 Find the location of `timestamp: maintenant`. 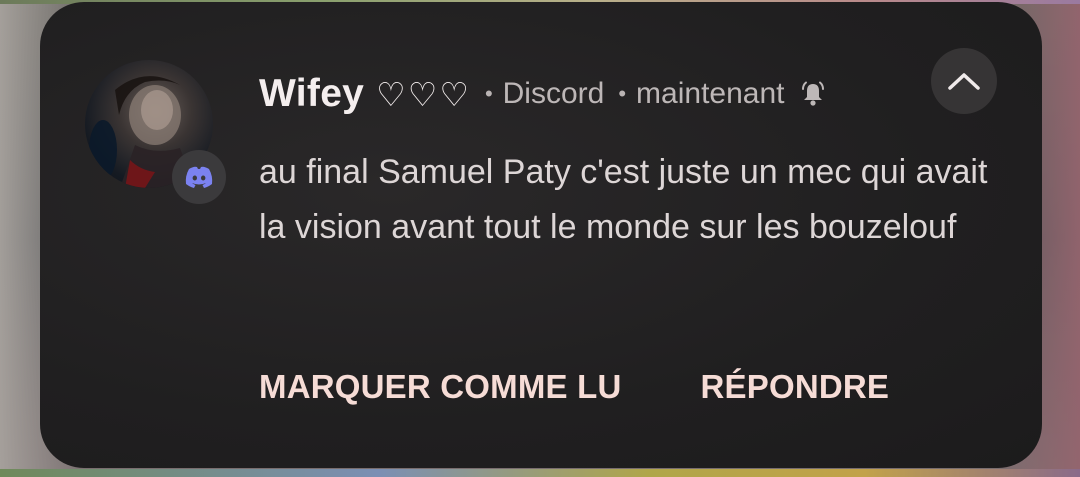

timestamp: maintenant is located at coordinates (710, 93).